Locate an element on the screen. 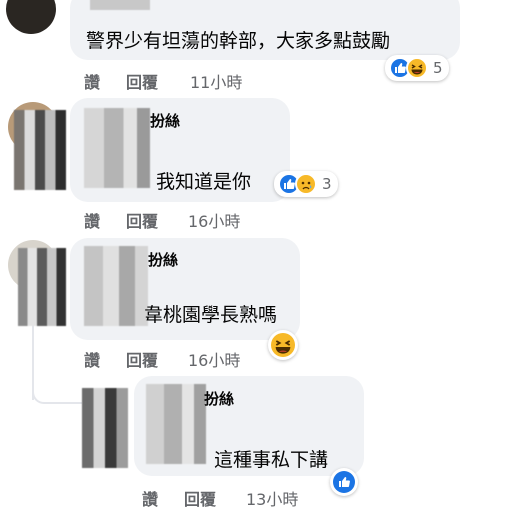 The image size is (510, 515). comment-2-reactions: 3 is located at coordinates (306, 184).